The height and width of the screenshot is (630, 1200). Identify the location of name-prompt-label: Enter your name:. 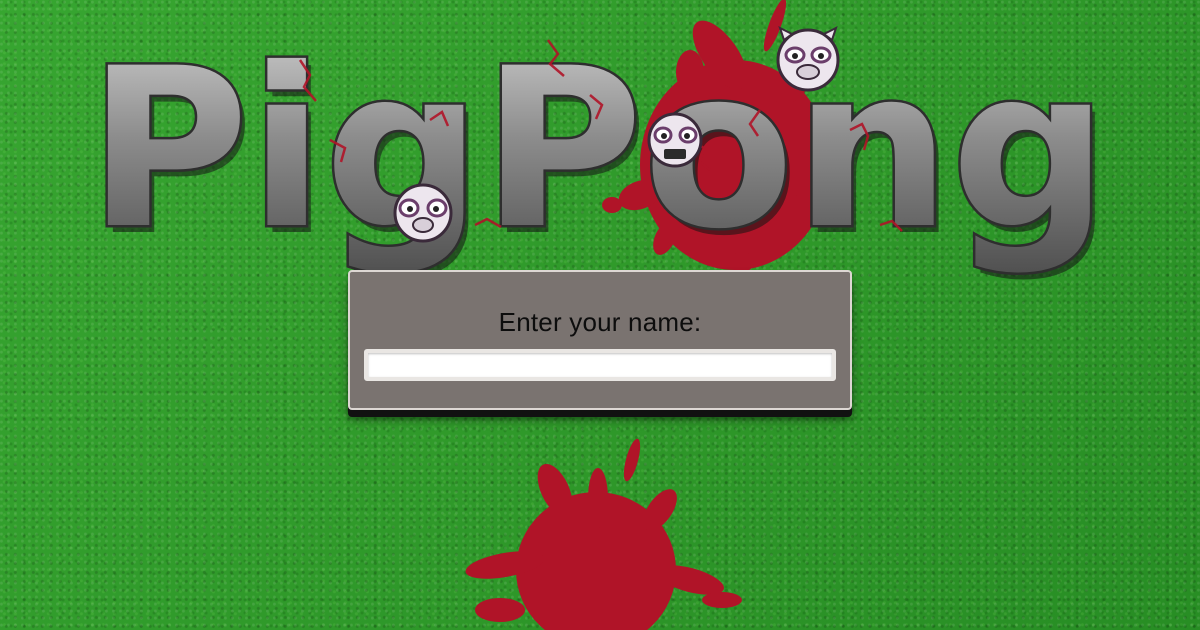
(600, 322).